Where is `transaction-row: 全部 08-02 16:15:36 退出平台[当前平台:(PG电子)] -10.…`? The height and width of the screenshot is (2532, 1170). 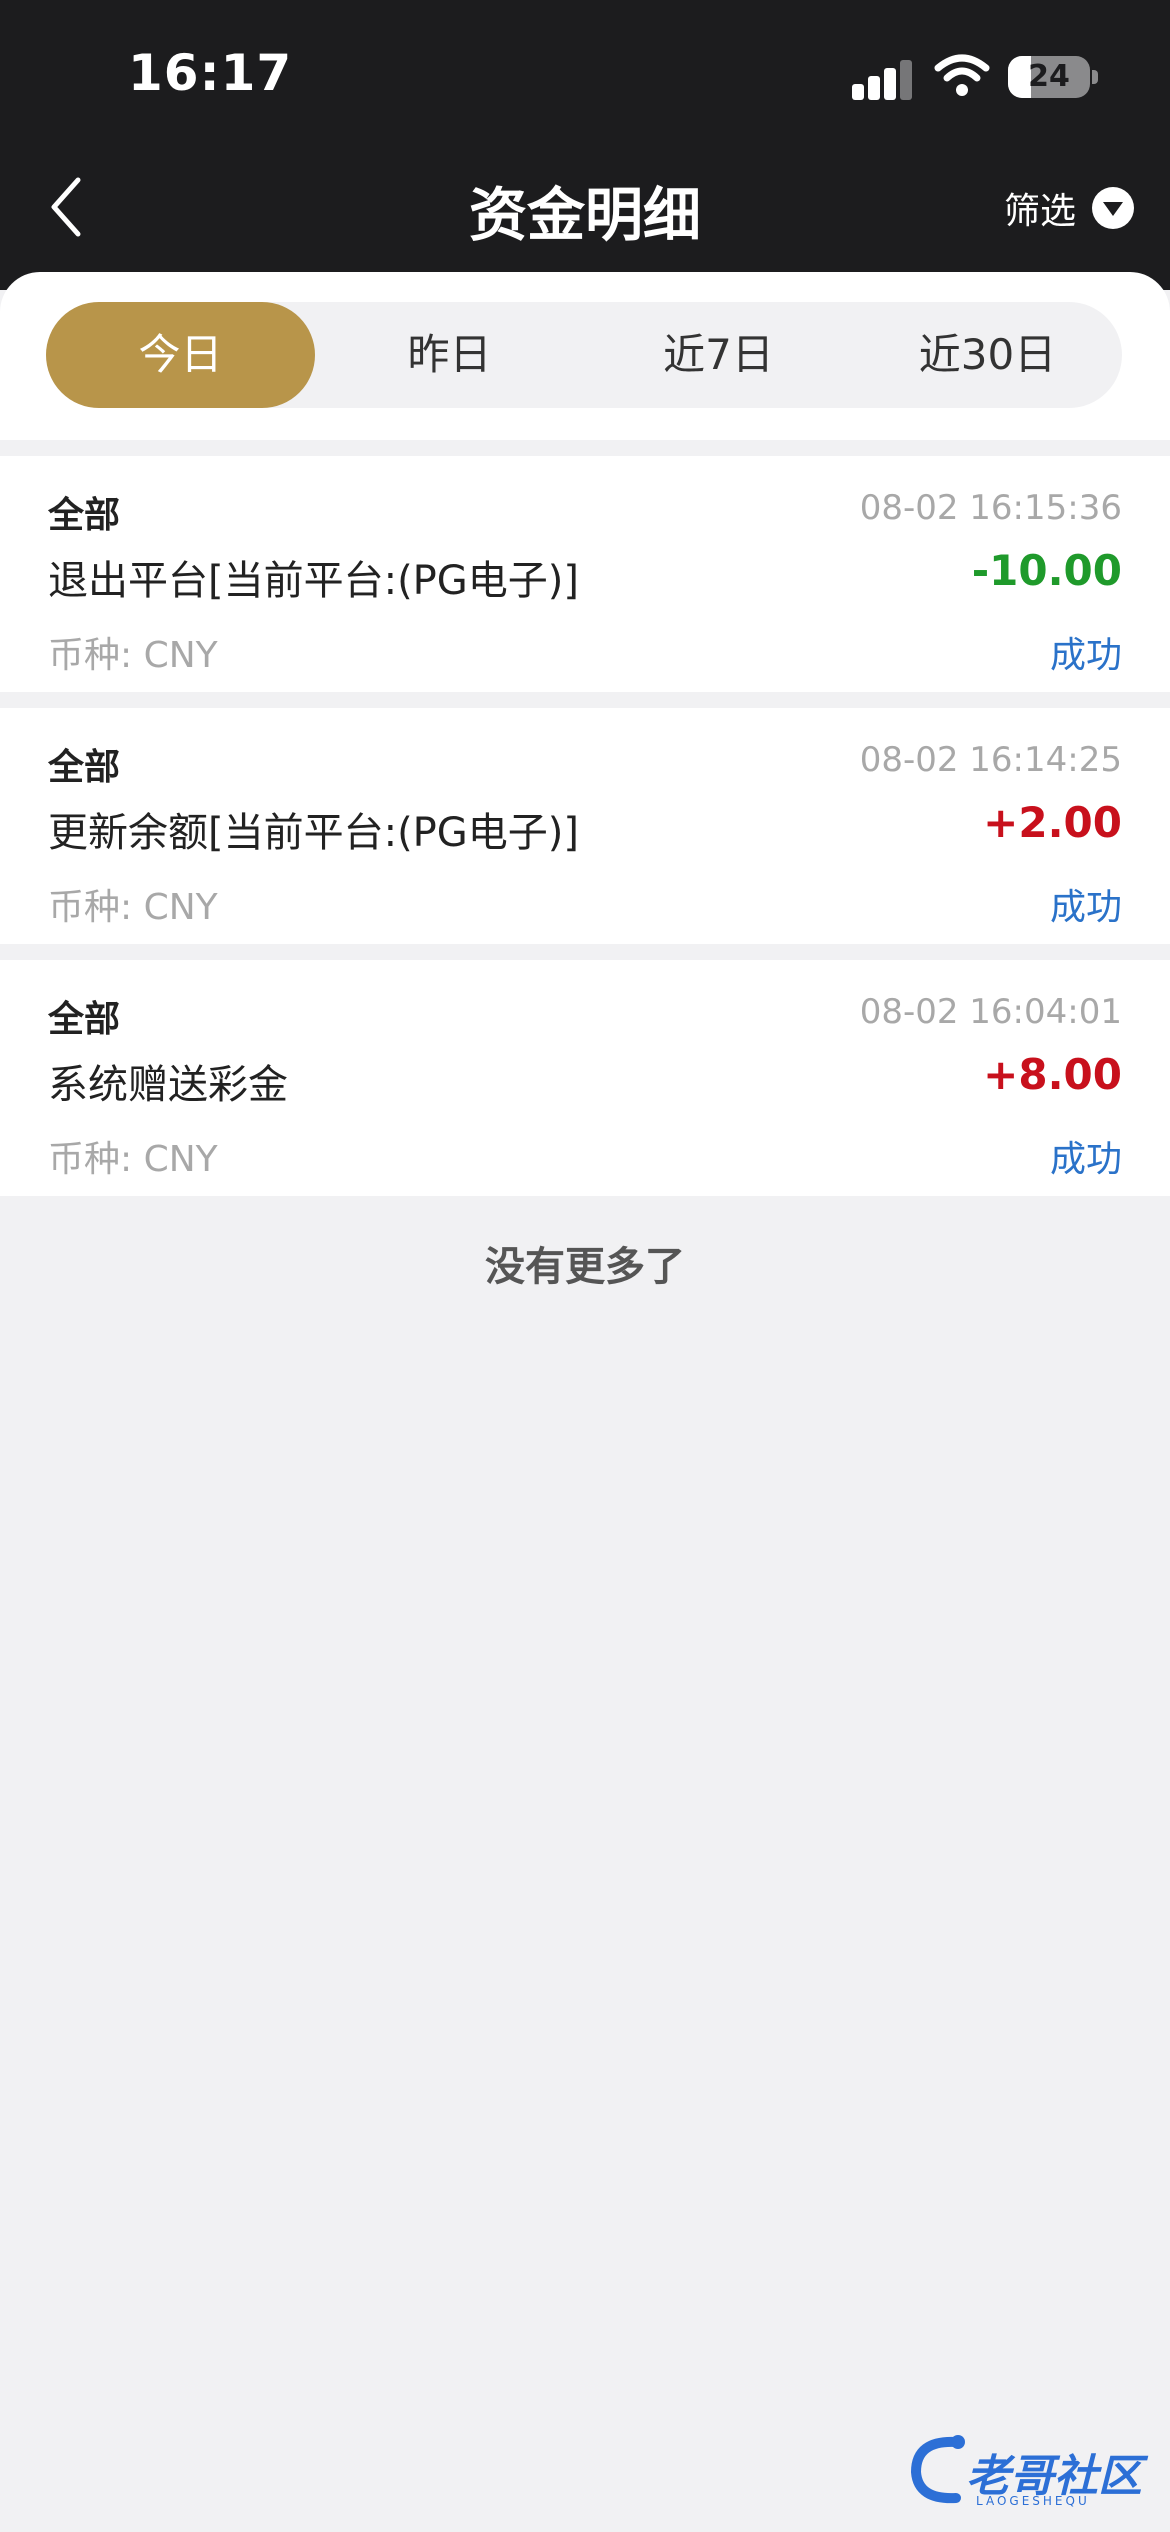 transaction-row: 全部 08-02 16:15:36 退出平台[当前平台:(PG电子)] -10.… is located at coordinates (585, 574).